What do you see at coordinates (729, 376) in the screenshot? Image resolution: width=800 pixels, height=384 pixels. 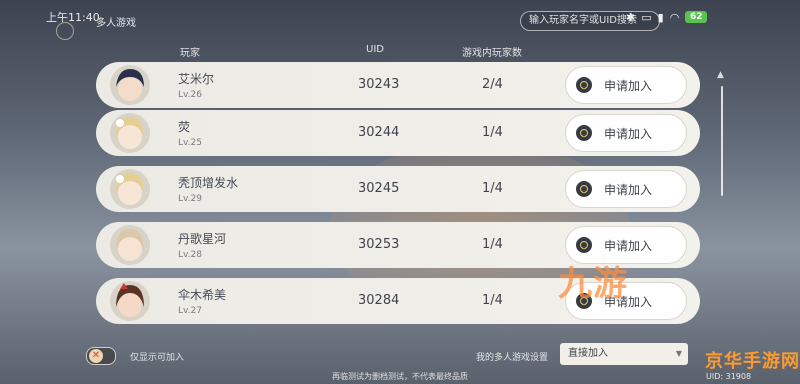 I see `own-uid: UID: 31908` at bounding box center [729, 376].